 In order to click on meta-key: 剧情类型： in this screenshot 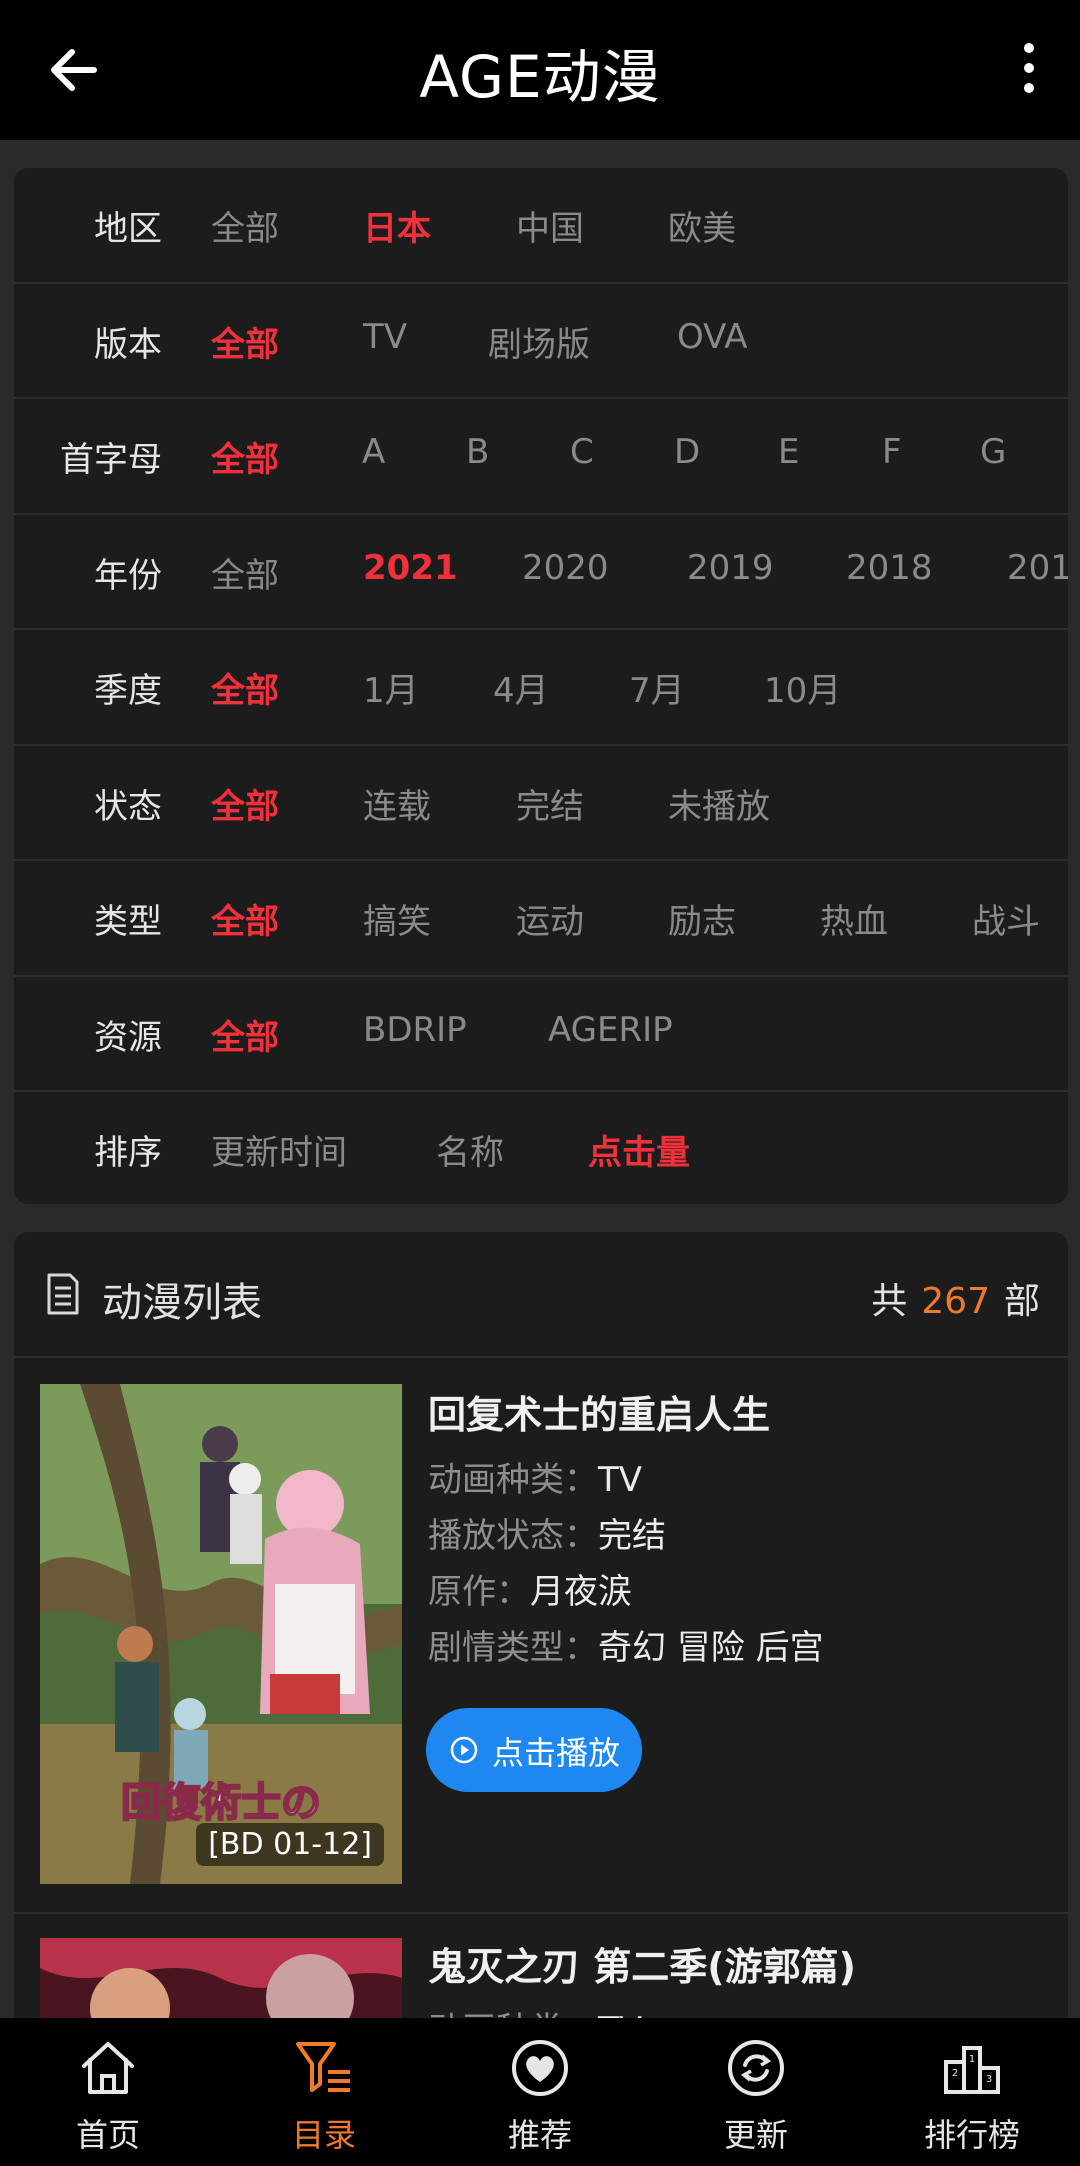, I will do `click(513, 1648)`.